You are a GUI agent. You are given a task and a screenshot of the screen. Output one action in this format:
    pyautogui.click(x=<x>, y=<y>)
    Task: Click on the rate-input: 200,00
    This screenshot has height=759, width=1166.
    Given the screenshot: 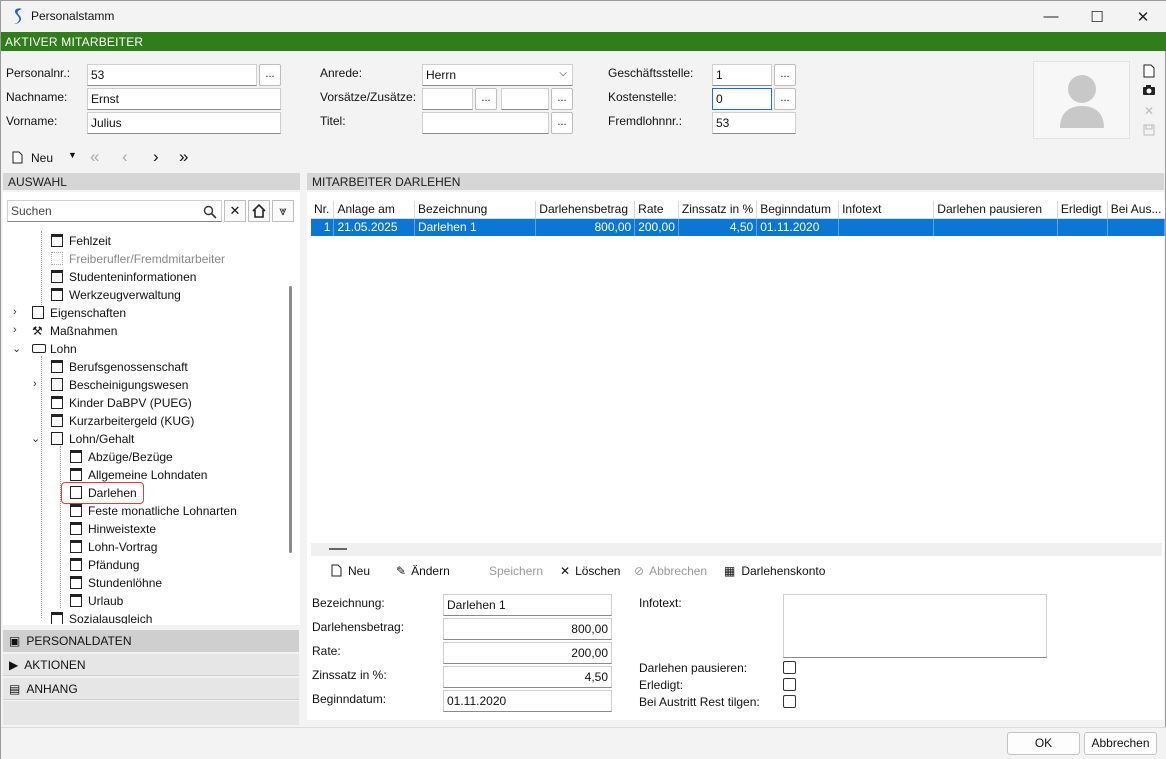 What is the action you would take?
    pyautogui.click(x=527, y=653)
    